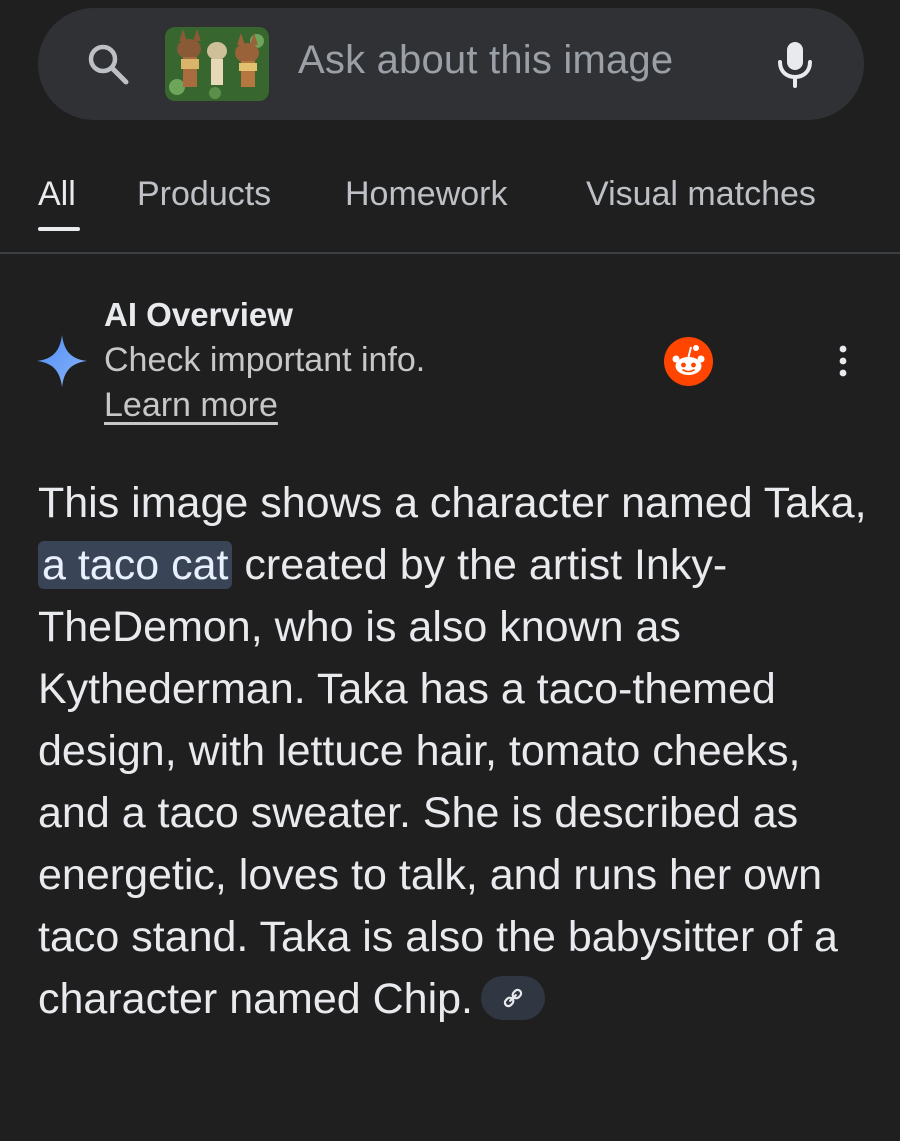 The image size is (900, 1141). I want to click on mic-icon, so click(795, 64).